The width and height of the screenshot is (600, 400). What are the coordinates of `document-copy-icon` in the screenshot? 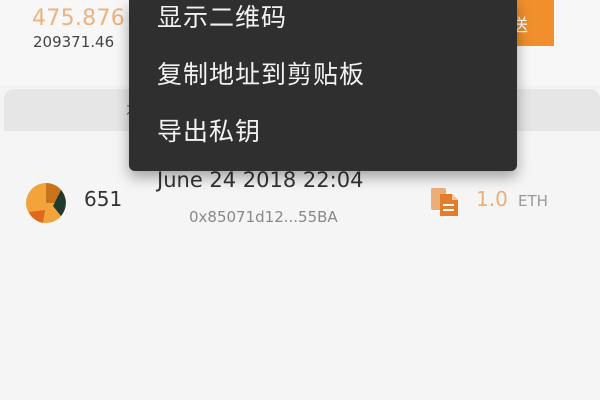 It's located at (444, 202).